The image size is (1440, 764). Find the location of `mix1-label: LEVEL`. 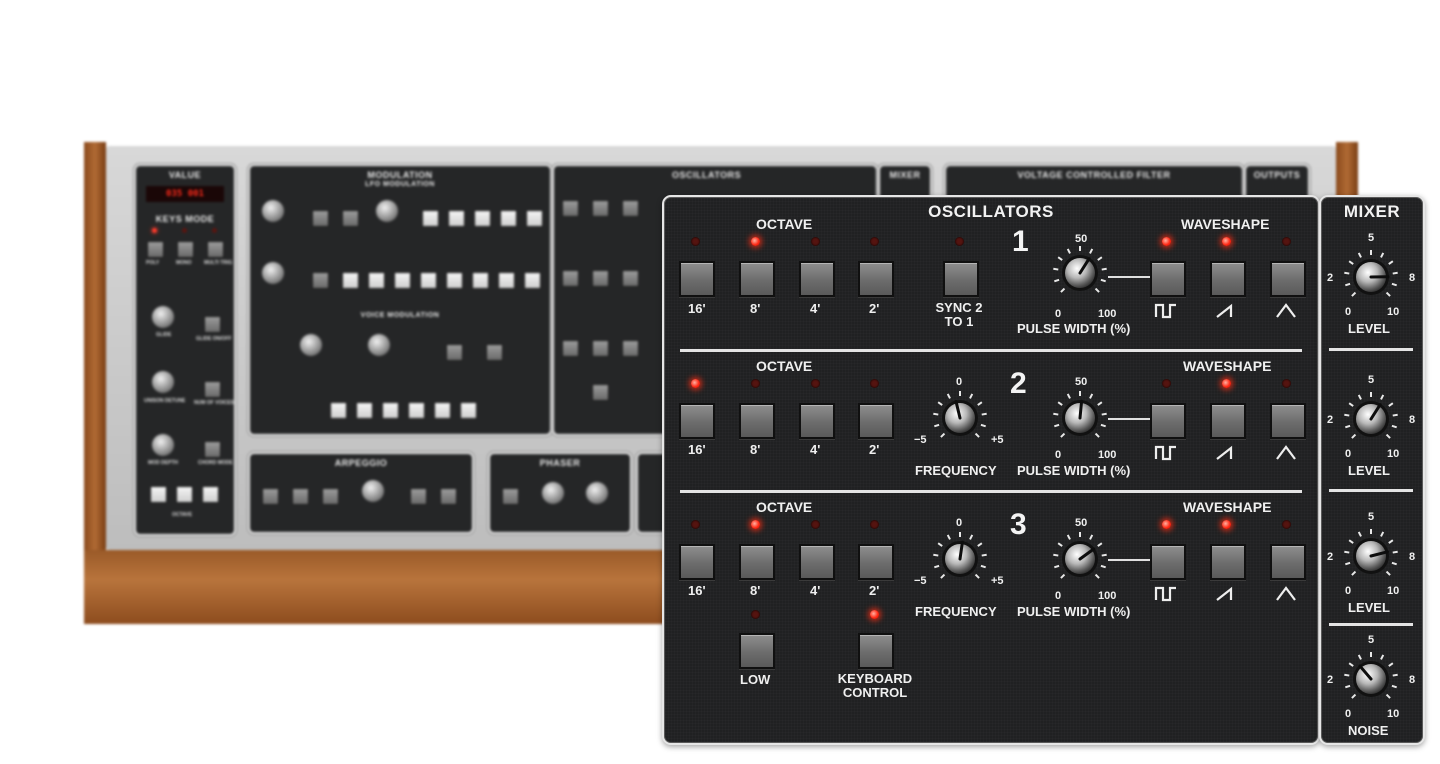

mix1-label: LEVEL is located at coordinates (1369, 328).